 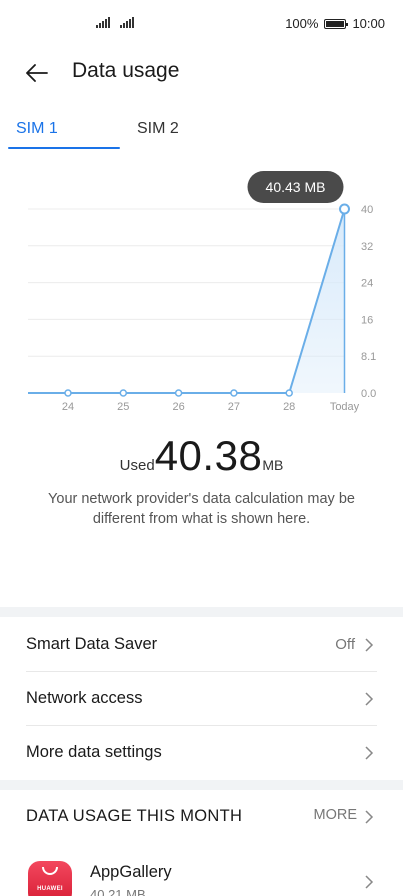 I want to click on y-tick-label: 0.0, so click(x=368, y=394).